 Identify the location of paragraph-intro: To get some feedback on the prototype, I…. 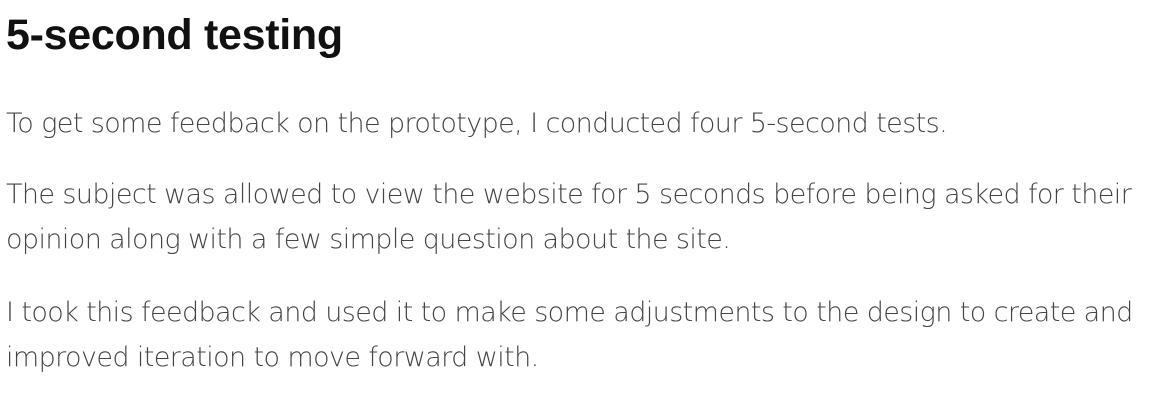
(477, 123).